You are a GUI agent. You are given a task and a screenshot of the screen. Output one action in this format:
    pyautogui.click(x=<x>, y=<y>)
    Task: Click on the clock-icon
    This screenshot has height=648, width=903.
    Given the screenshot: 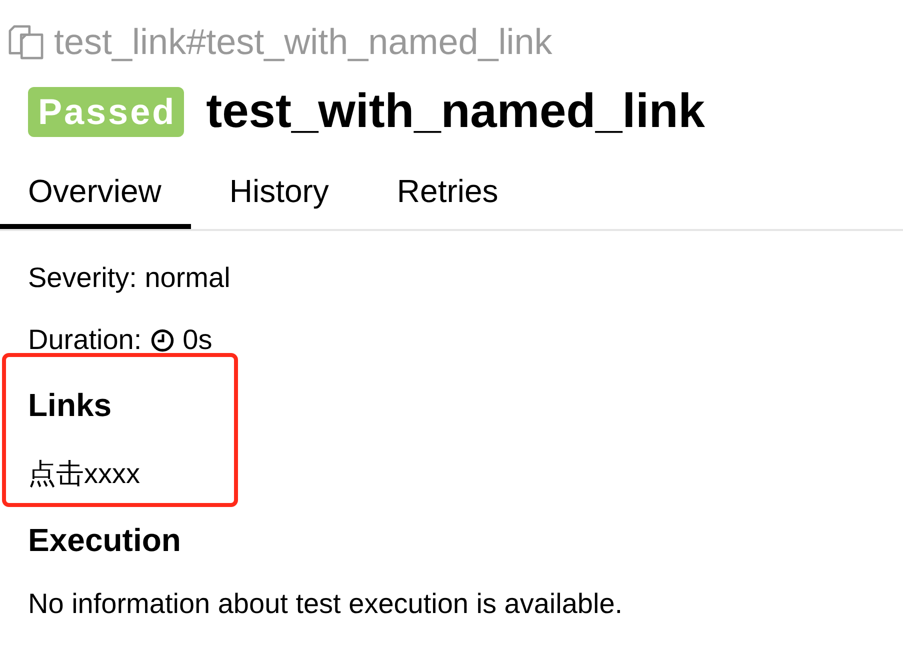 What is the action you would take?
    pyautogui.click(x=162, y=340)
    